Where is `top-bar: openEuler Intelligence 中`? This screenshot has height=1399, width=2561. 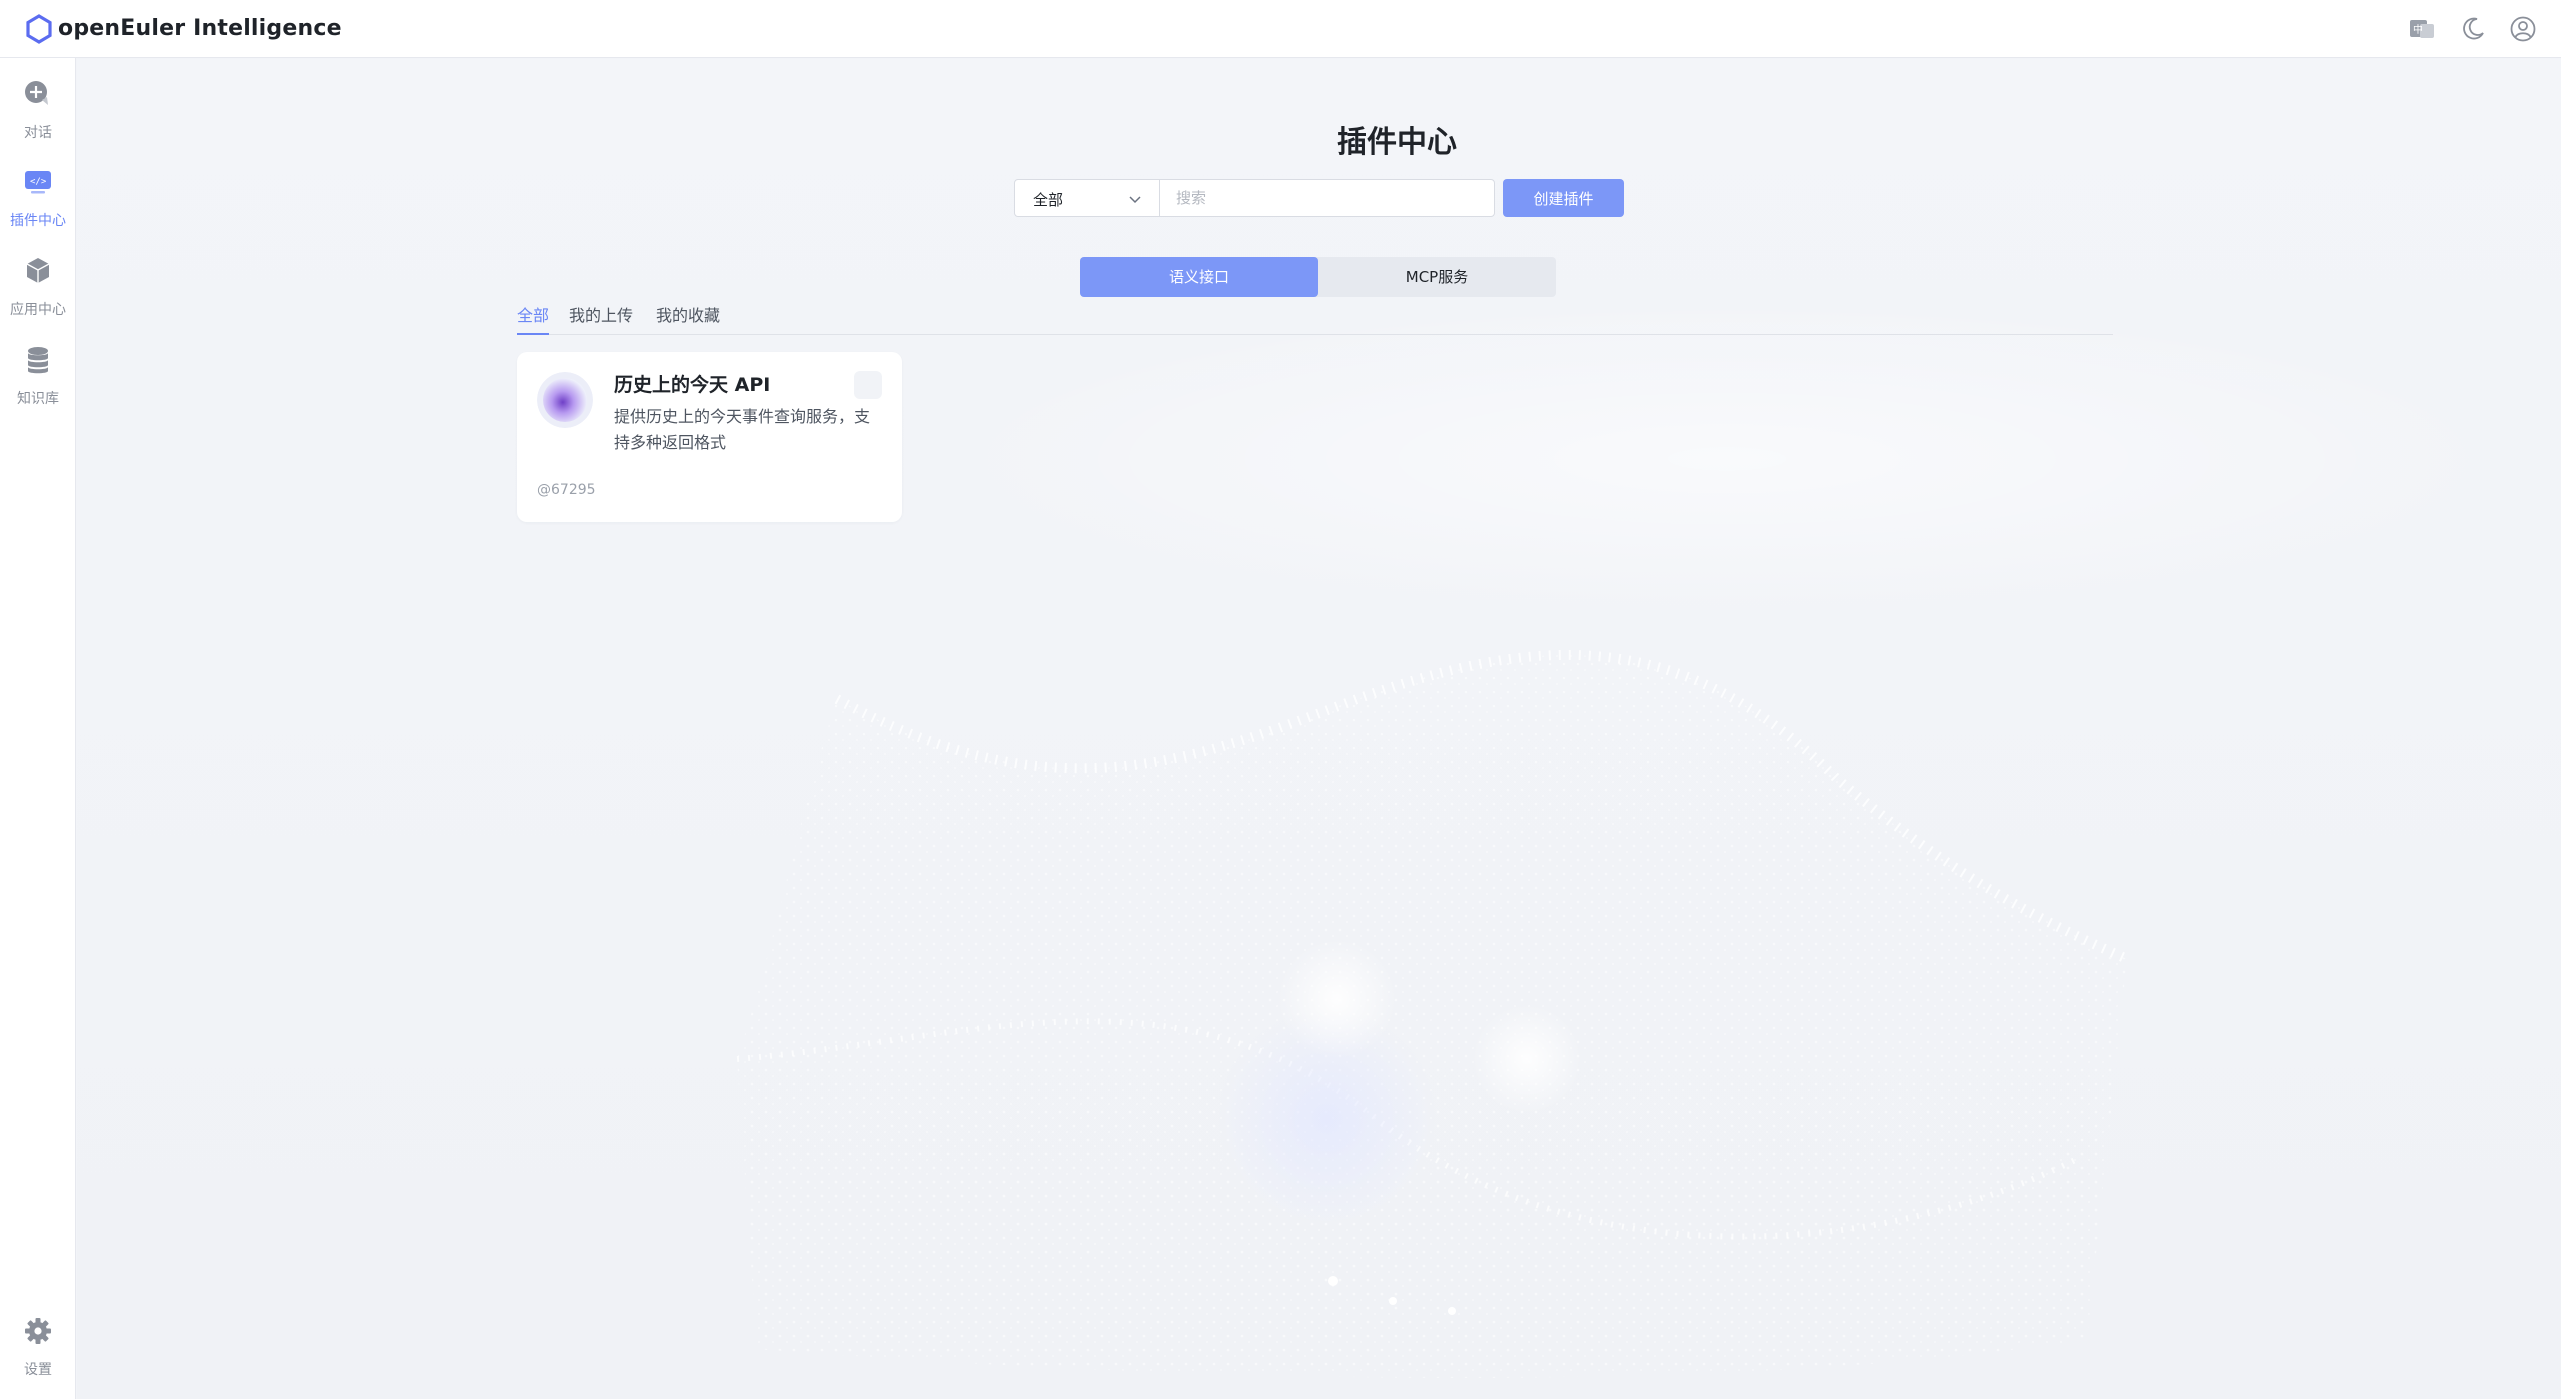
top-bar: openEuler Intelligence 中 is located at coordinates (1280, 29).